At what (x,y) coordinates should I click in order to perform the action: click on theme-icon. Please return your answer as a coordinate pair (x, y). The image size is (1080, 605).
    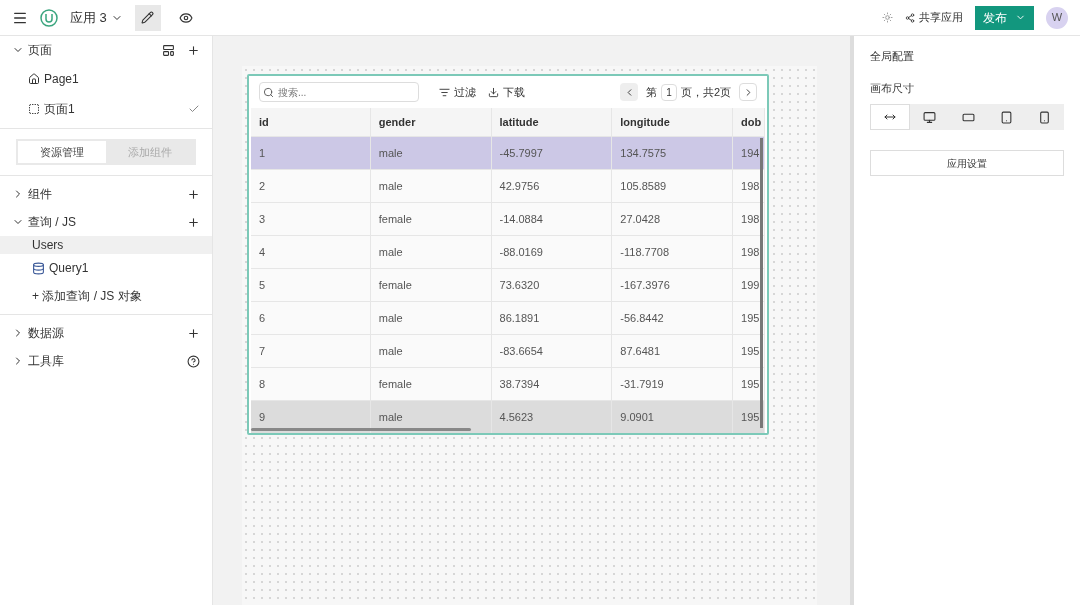
    Looking at the image, I should click on (887, 17).